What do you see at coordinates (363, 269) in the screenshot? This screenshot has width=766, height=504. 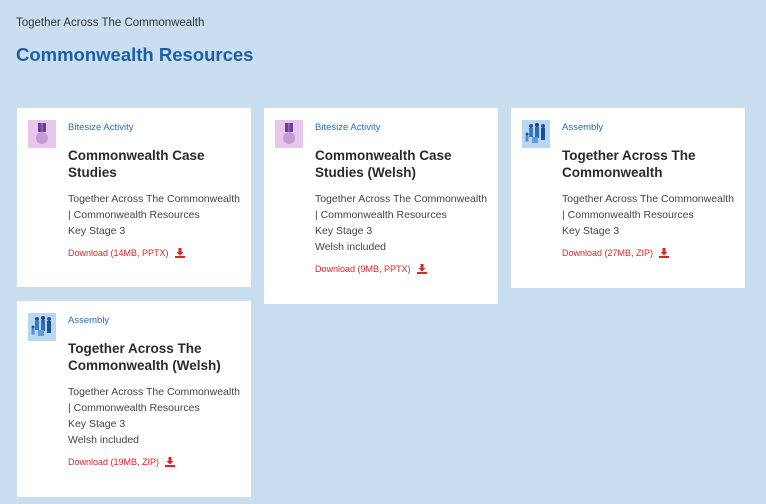 I see `download-label: Download (9MB, PPTX)` at bounding box center [363, 269].